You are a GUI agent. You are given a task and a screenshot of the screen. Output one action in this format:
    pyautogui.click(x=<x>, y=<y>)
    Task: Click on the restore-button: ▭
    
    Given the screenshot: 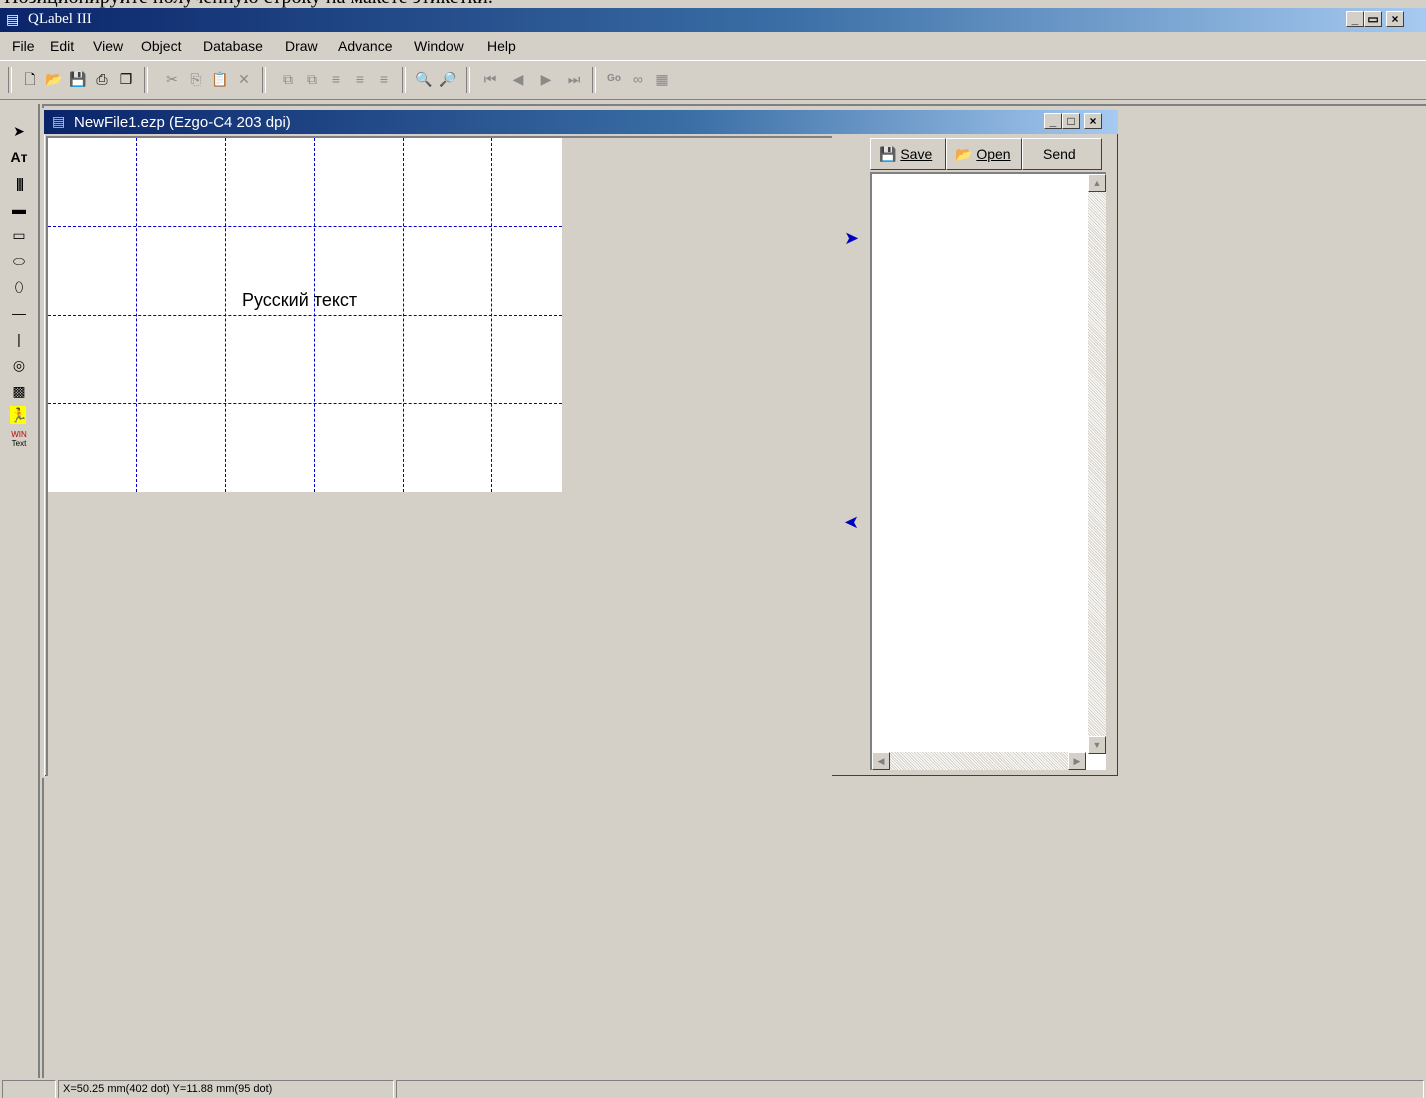 What is the action you would take?
    pyautogui.click(x=1373, y=19)
    